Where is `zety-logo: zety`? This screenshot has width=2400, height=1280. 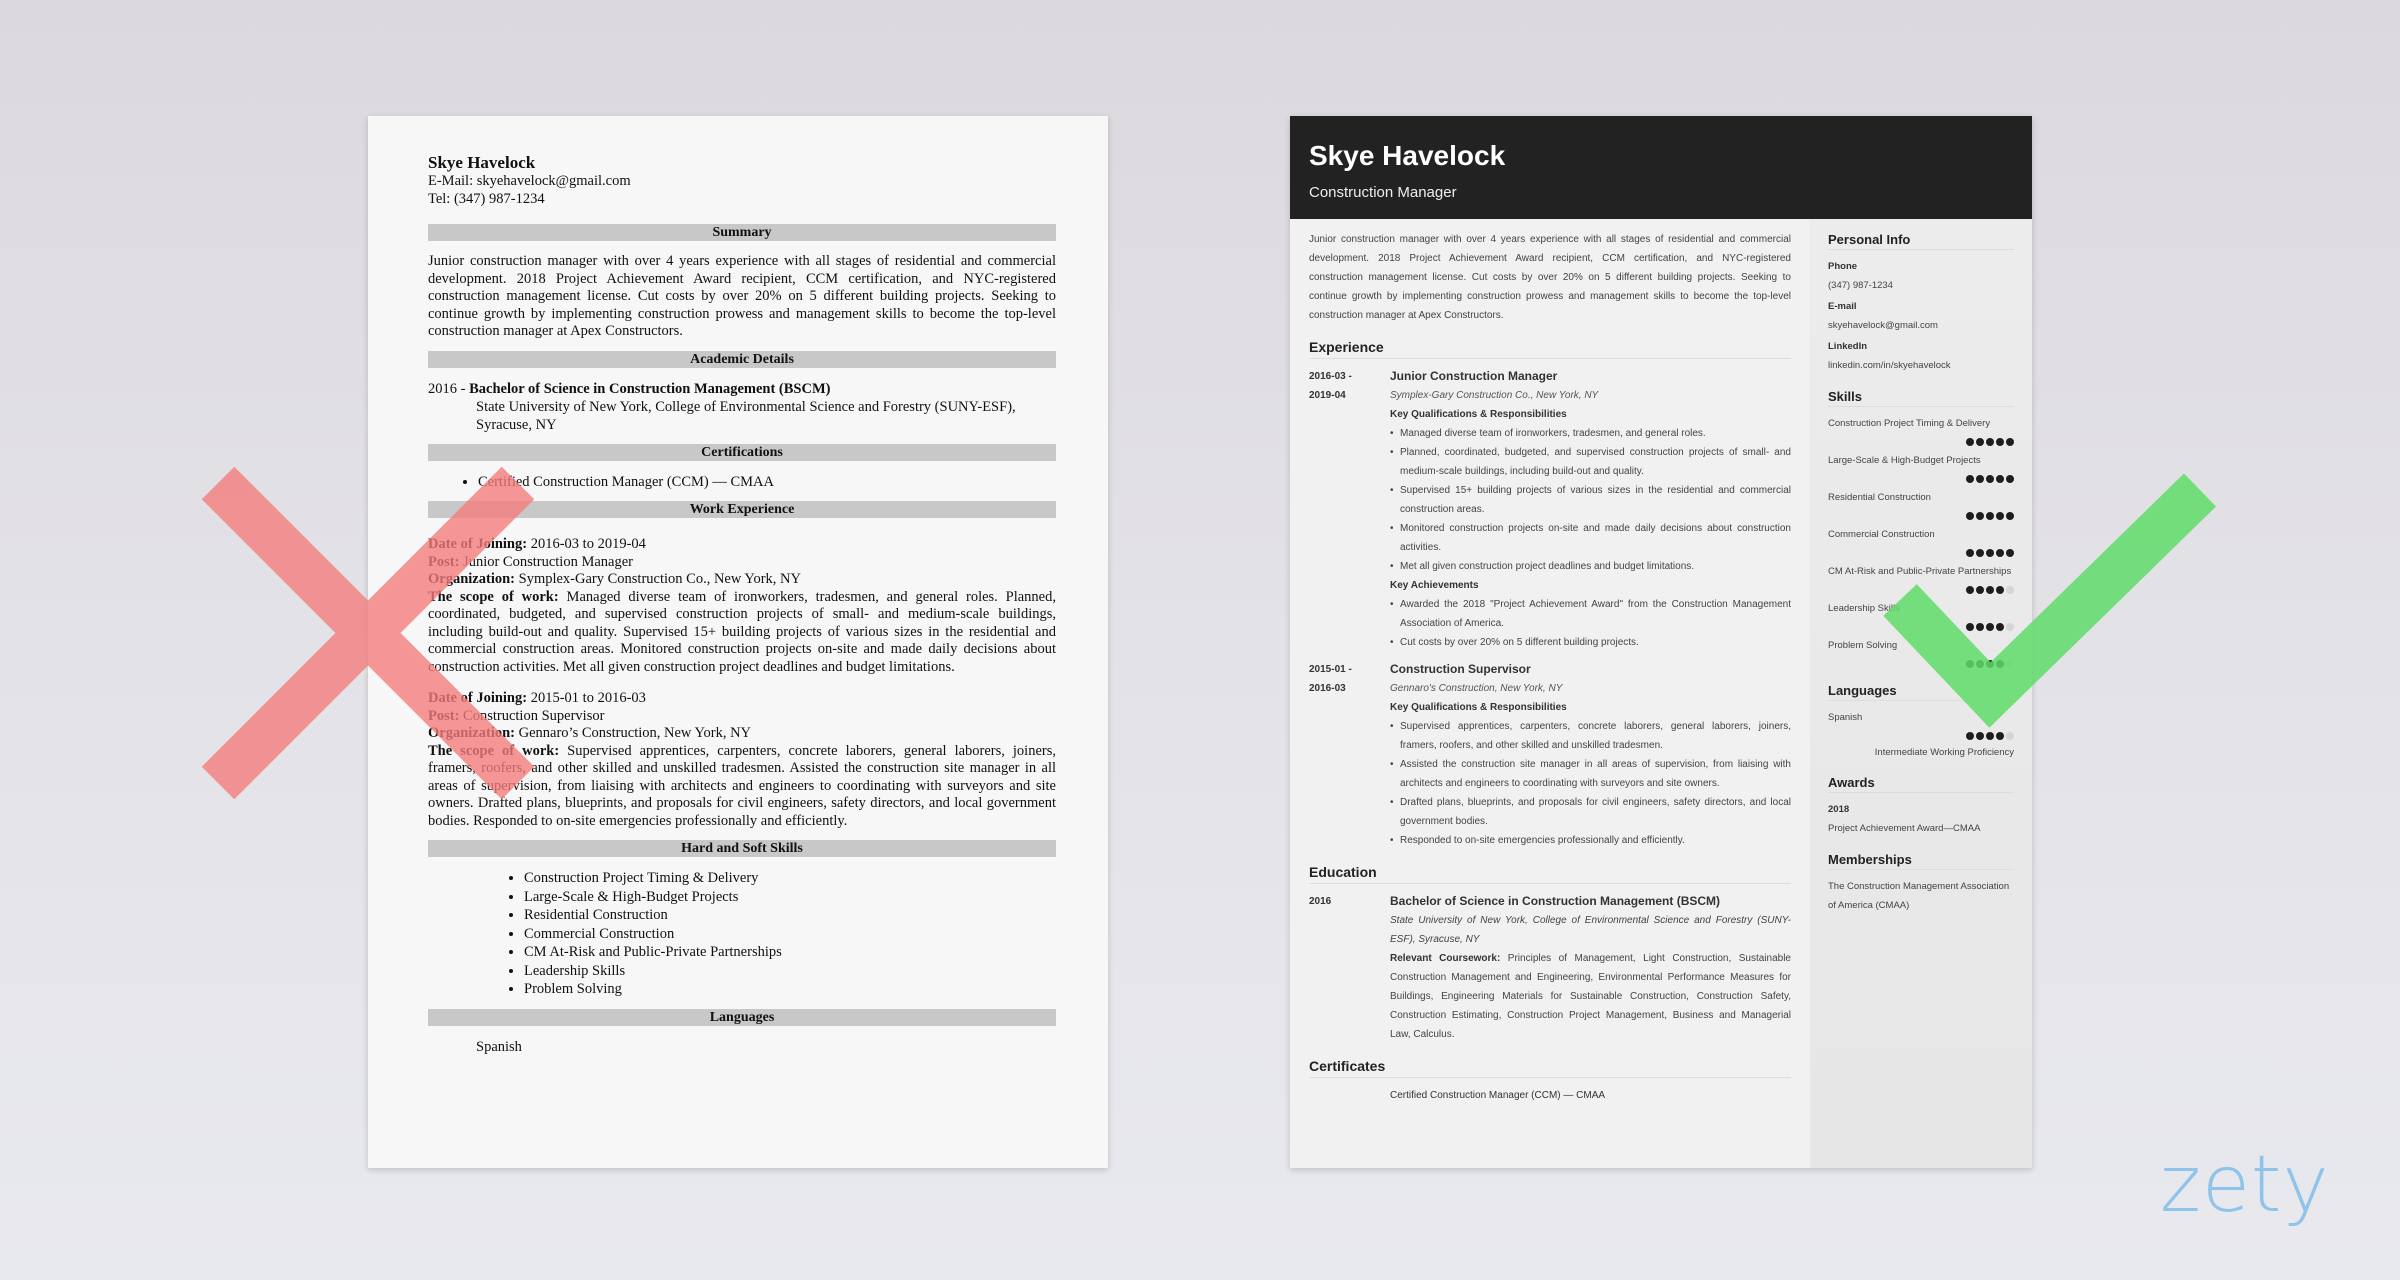
zety-logo: zety is located at coordinates (2245, 1185).